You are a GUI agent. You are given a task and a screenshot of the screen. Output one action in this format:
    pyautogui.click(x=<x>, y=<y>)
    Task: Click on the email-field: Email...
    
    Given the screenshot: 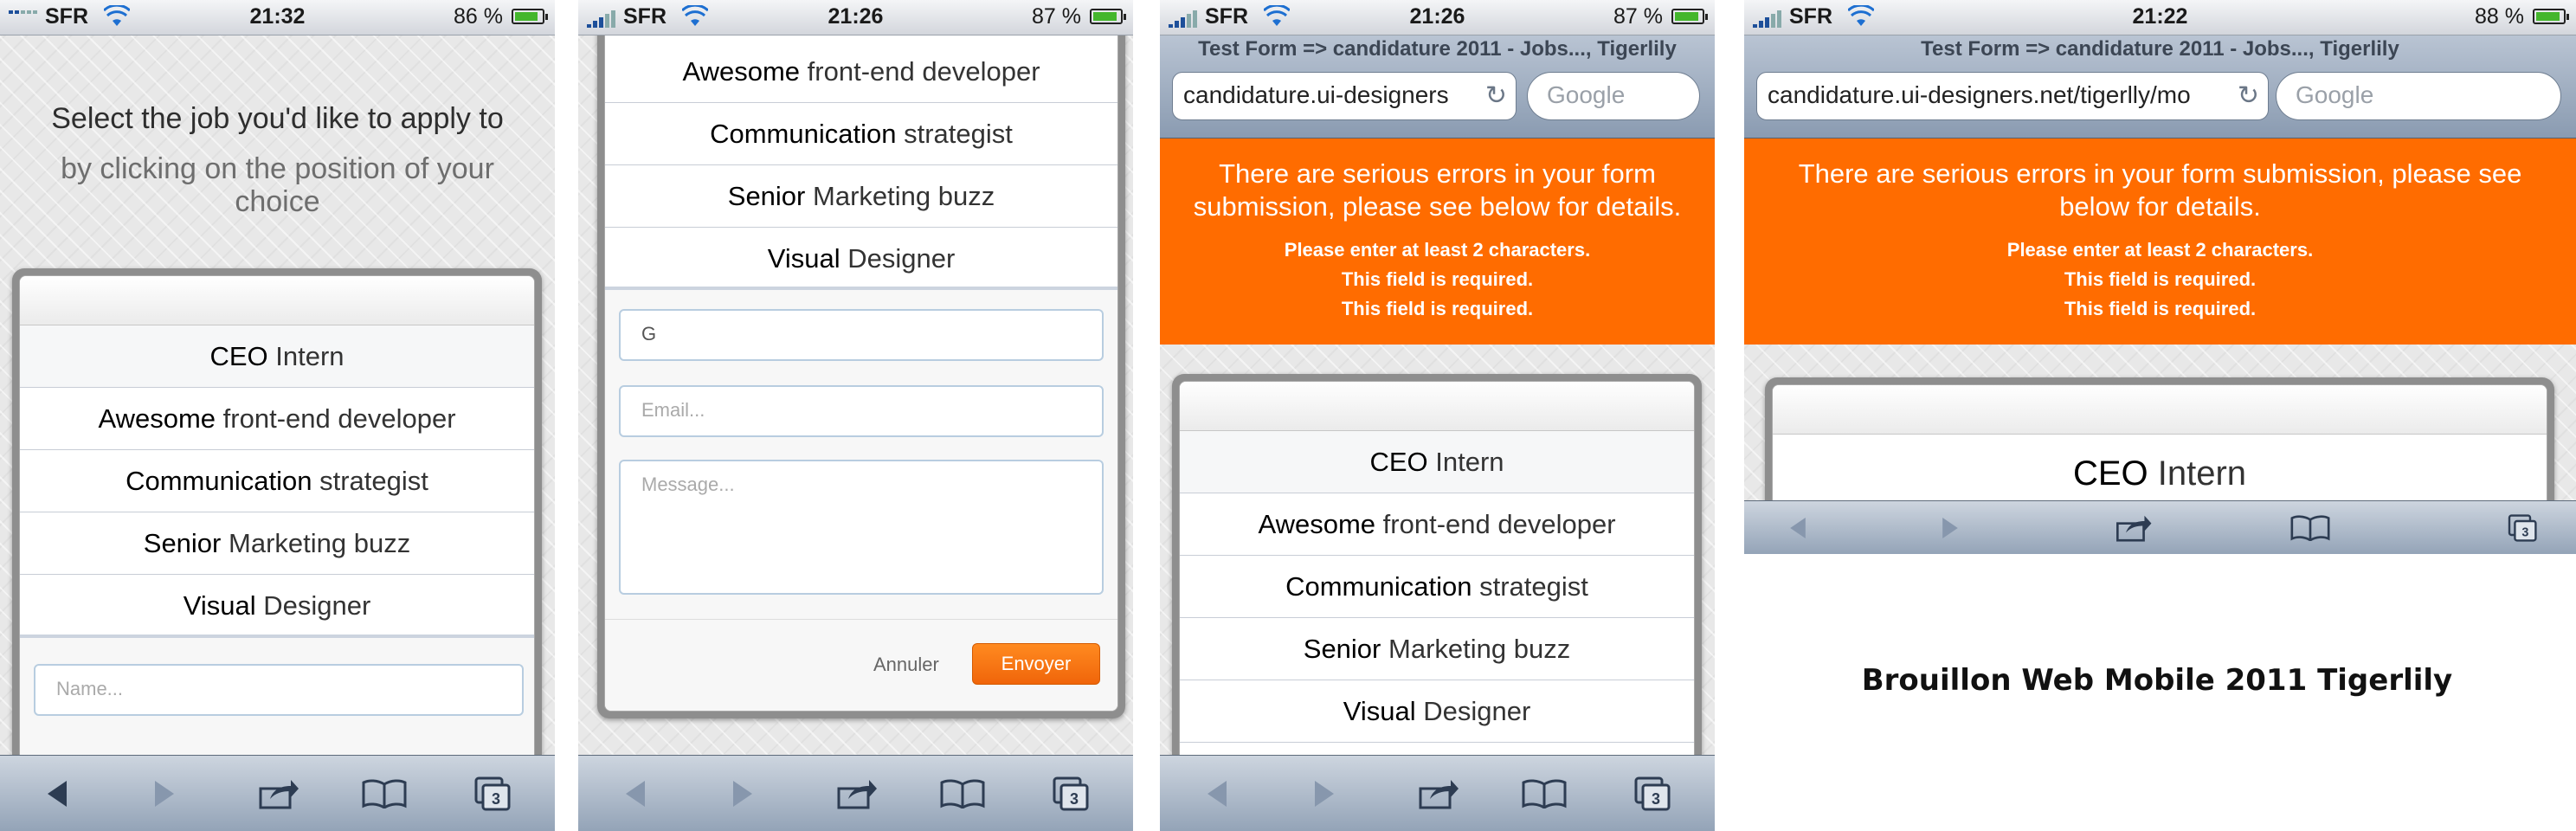 What is the action you would take?
    pyautogui.click(x=861, y=411)
    